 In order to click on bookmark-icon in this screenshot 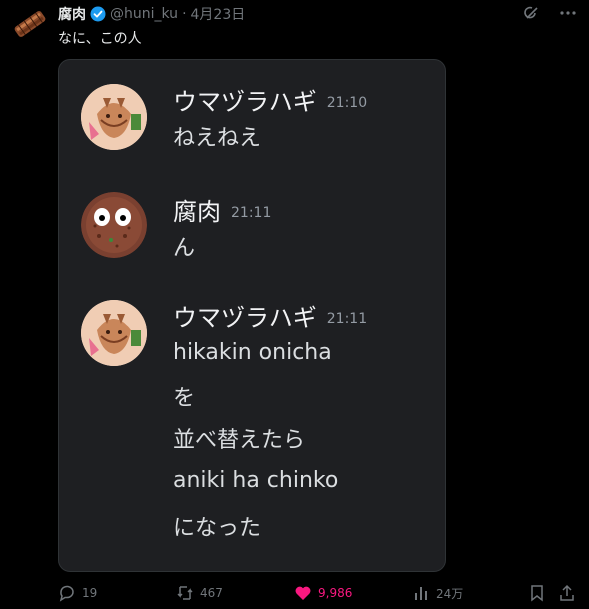, I will do `click(537, 593)`.